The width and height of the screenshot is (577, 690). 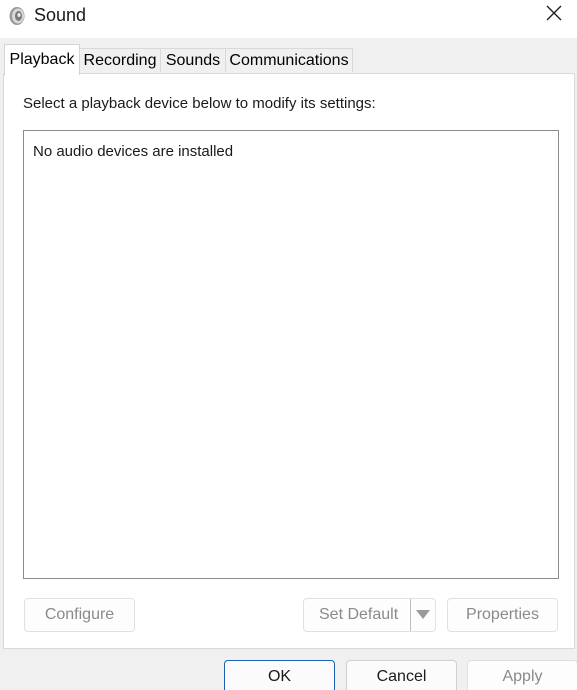 I want to click on tab-strip: Playback Recording Sounds Communications, so click(x=288, y=56).